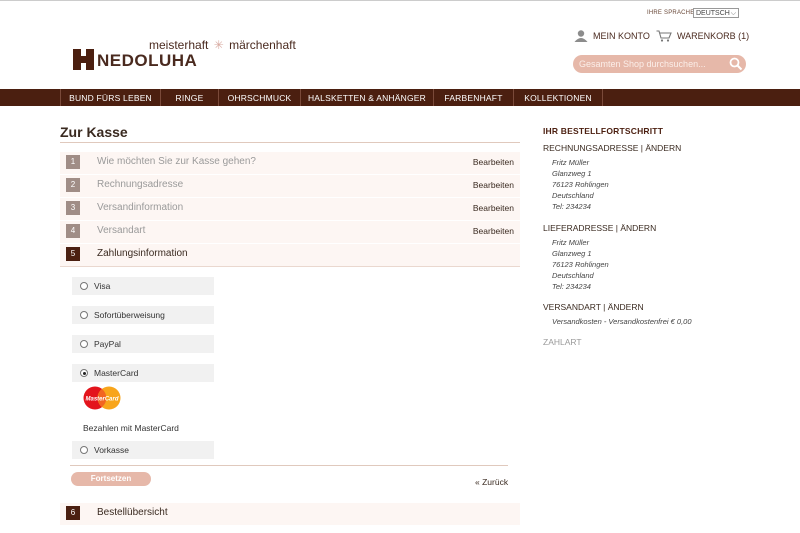 The height and width of the screenshot is (533, 800). What do you see at coordinates (121, 230) in the screenshot?
I see `step-label: Versandart` at bounding box center [121, 230].